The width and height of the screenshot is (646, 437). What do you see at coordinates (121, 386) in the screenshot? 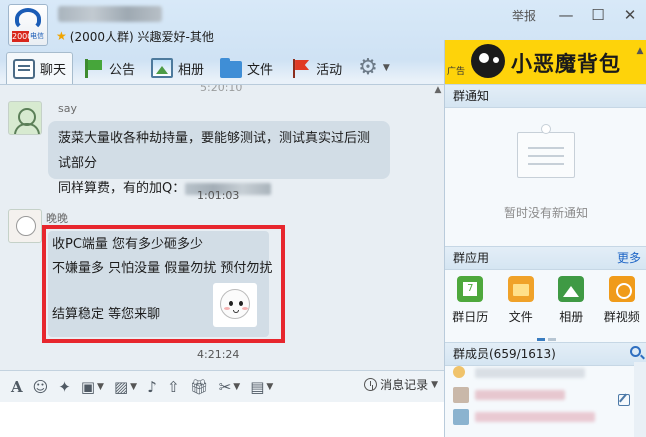
I see `image-icon: ▨` at bounding box center [121, 386].